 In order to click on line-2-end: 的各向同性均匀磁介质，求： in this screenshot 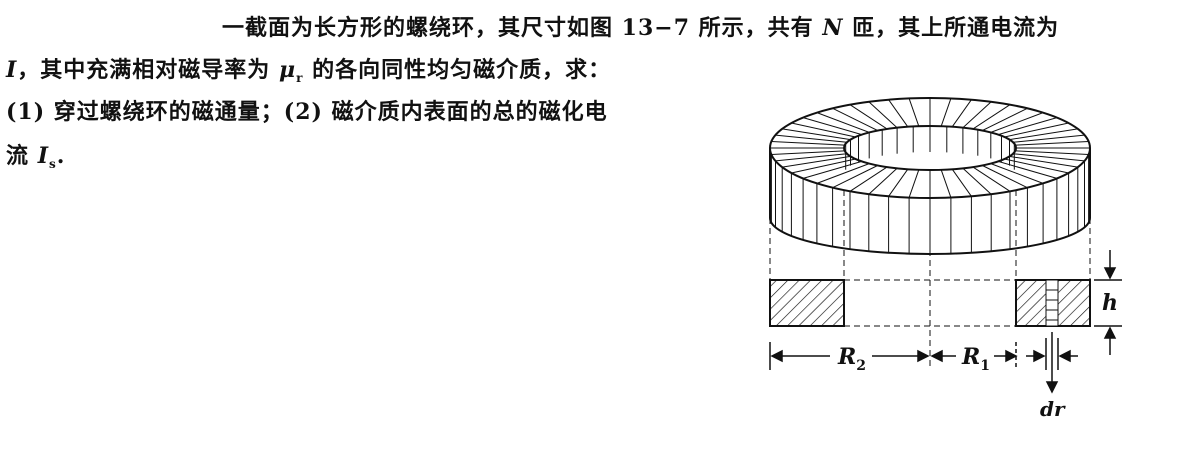, I will do `click(462, 70)`.